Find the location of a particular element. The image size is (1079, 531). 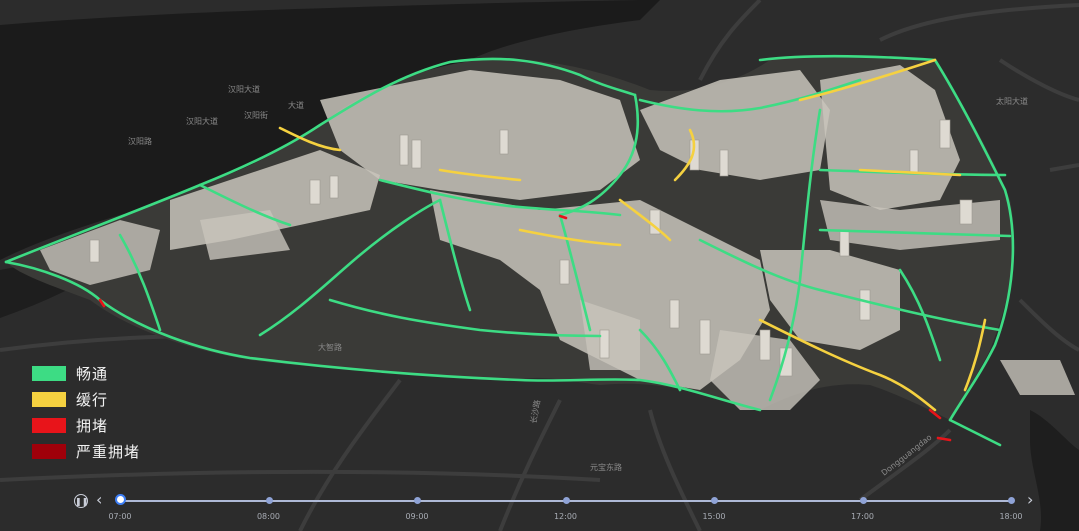

legend-item-severe-congestion: 严重拥堵 is located at coordinates (86, 451).